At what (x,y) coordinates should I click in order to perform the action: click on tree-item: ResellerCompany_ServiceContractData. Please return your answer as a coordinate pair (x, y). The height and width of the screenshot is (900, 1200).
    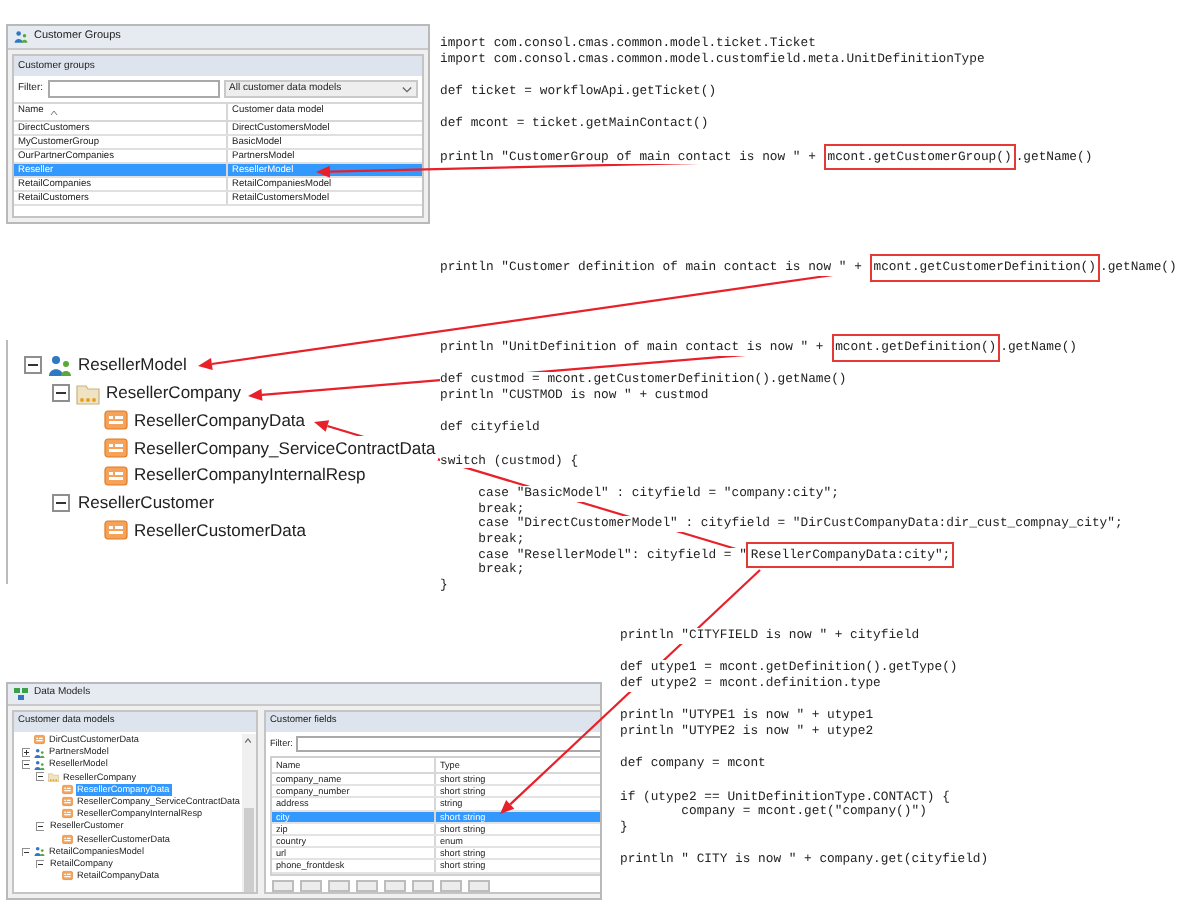
    Looking at the image, I should click on (285, 448).